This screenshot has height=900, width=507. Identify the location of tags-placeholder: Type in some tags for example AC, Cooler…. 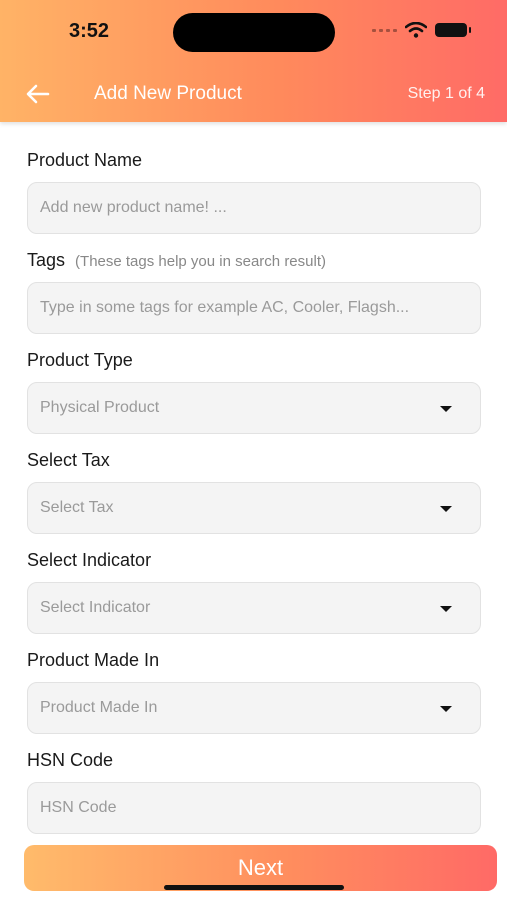
(225, 307).